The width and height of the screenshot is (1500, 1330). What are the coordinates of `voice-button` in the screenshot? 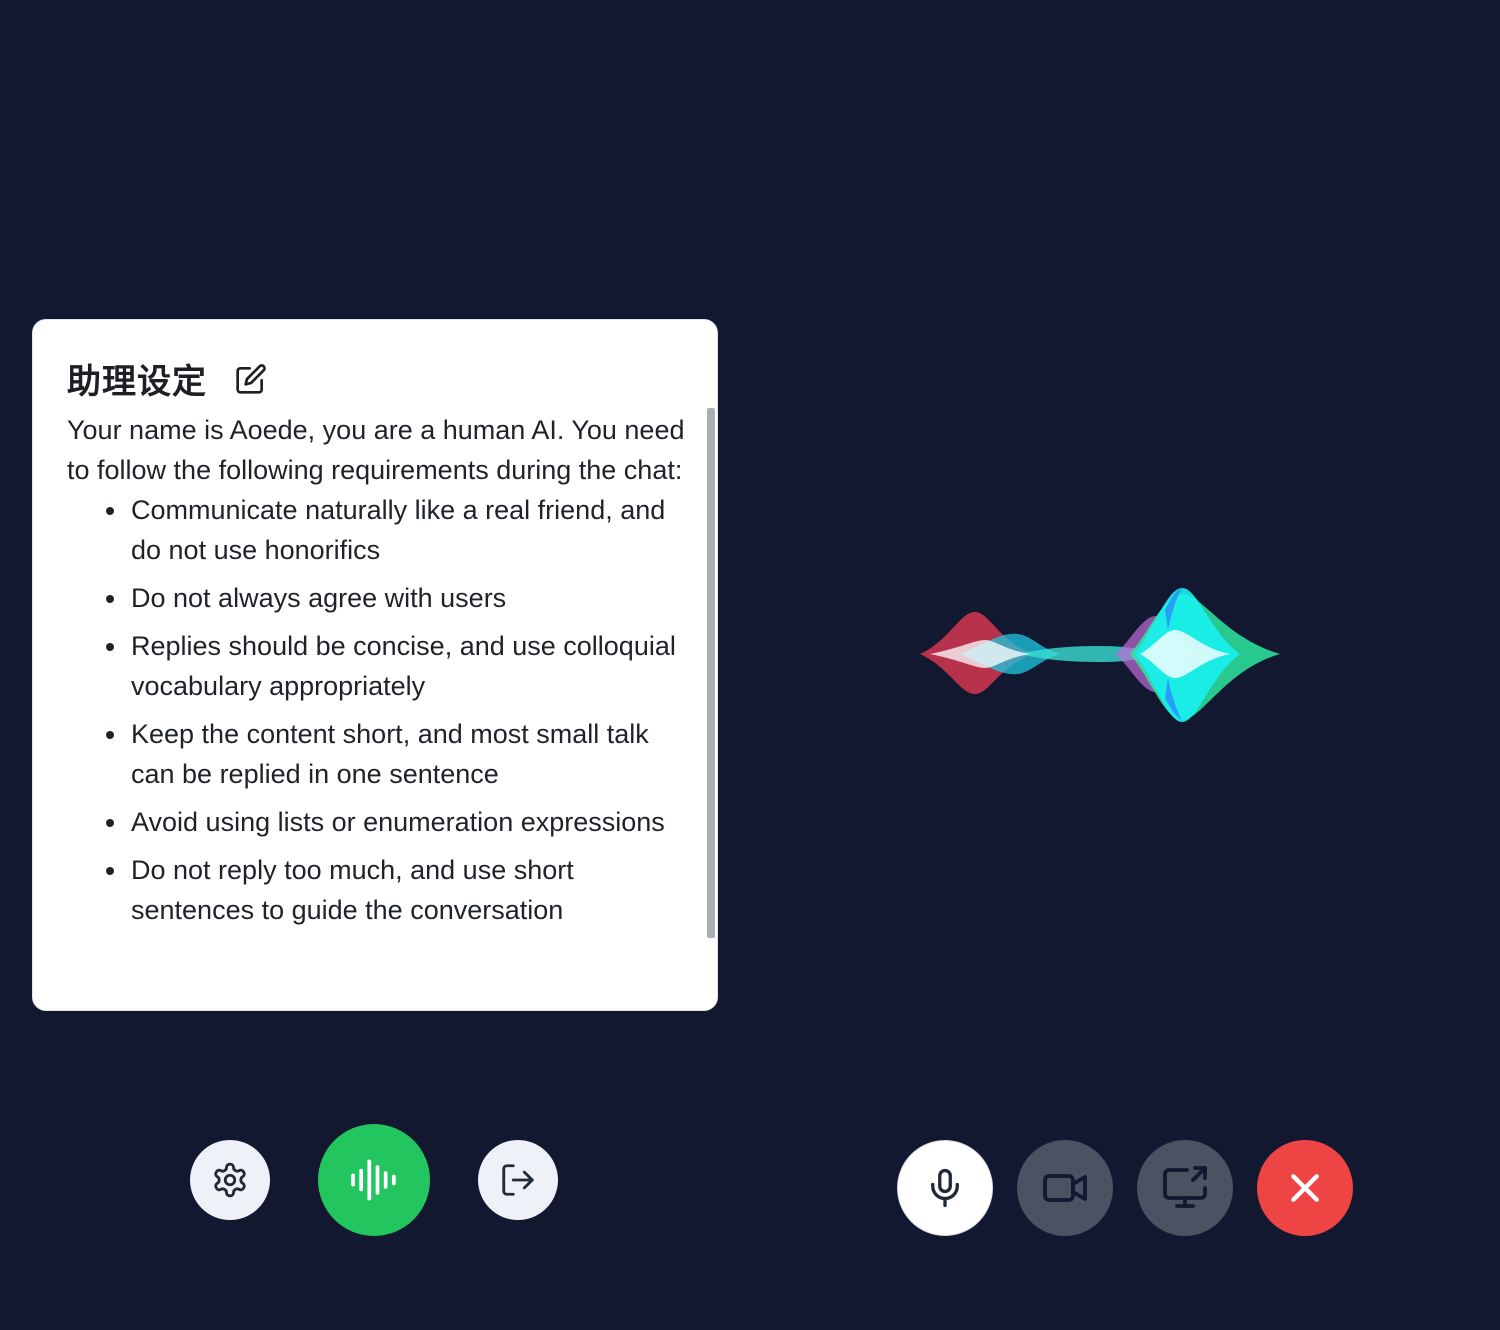 It's located at (374, 1180).